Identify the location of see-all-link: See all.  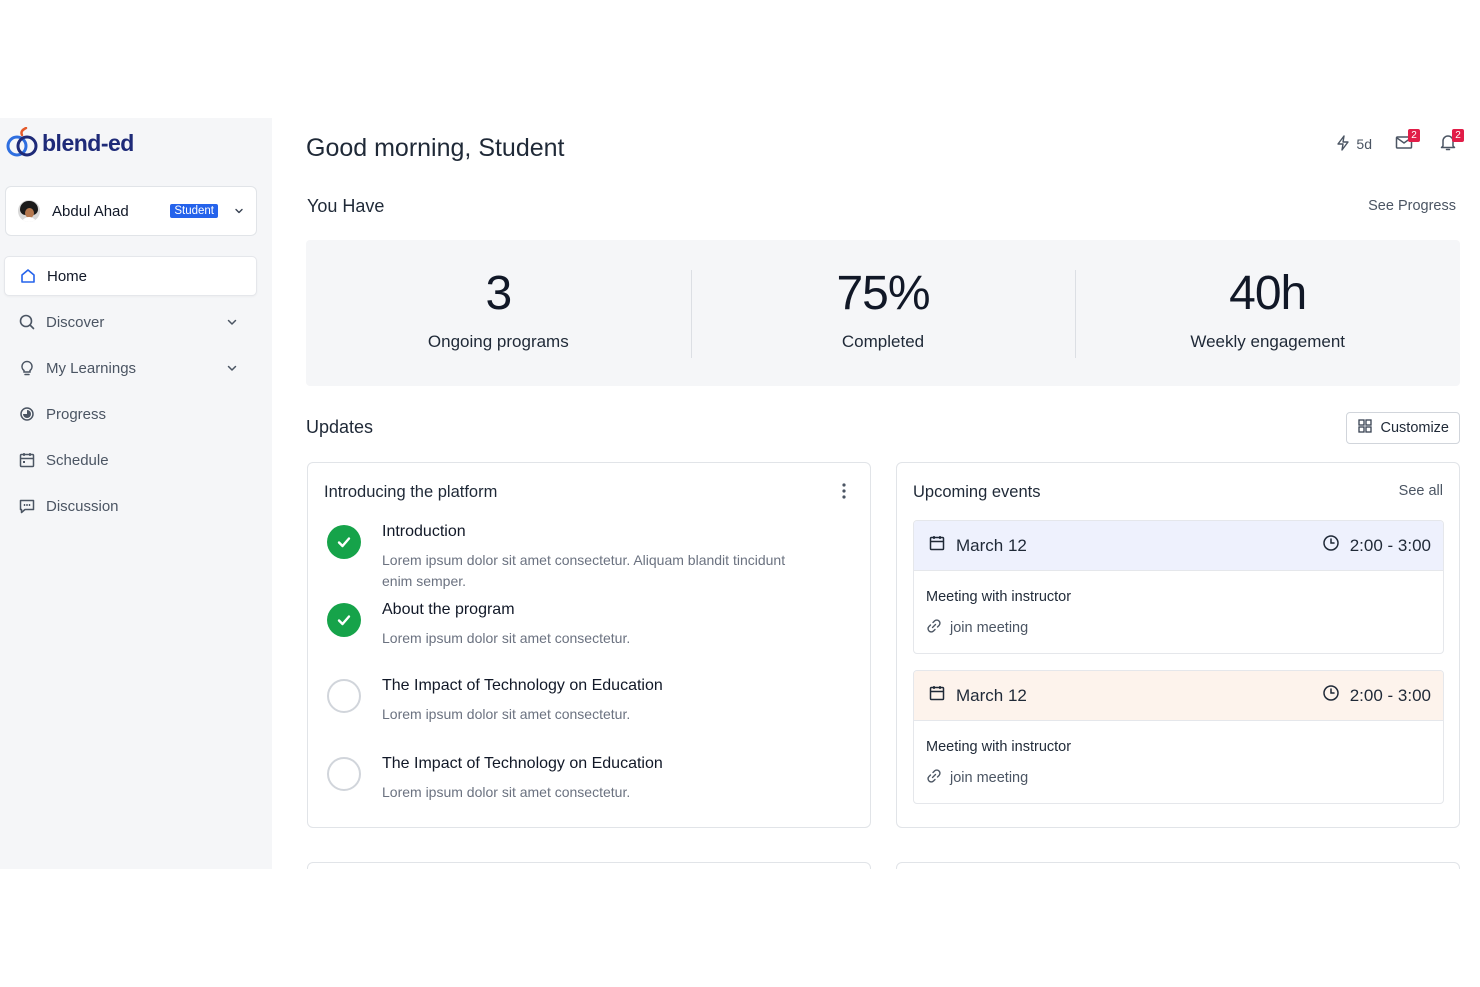
(1421, 491).